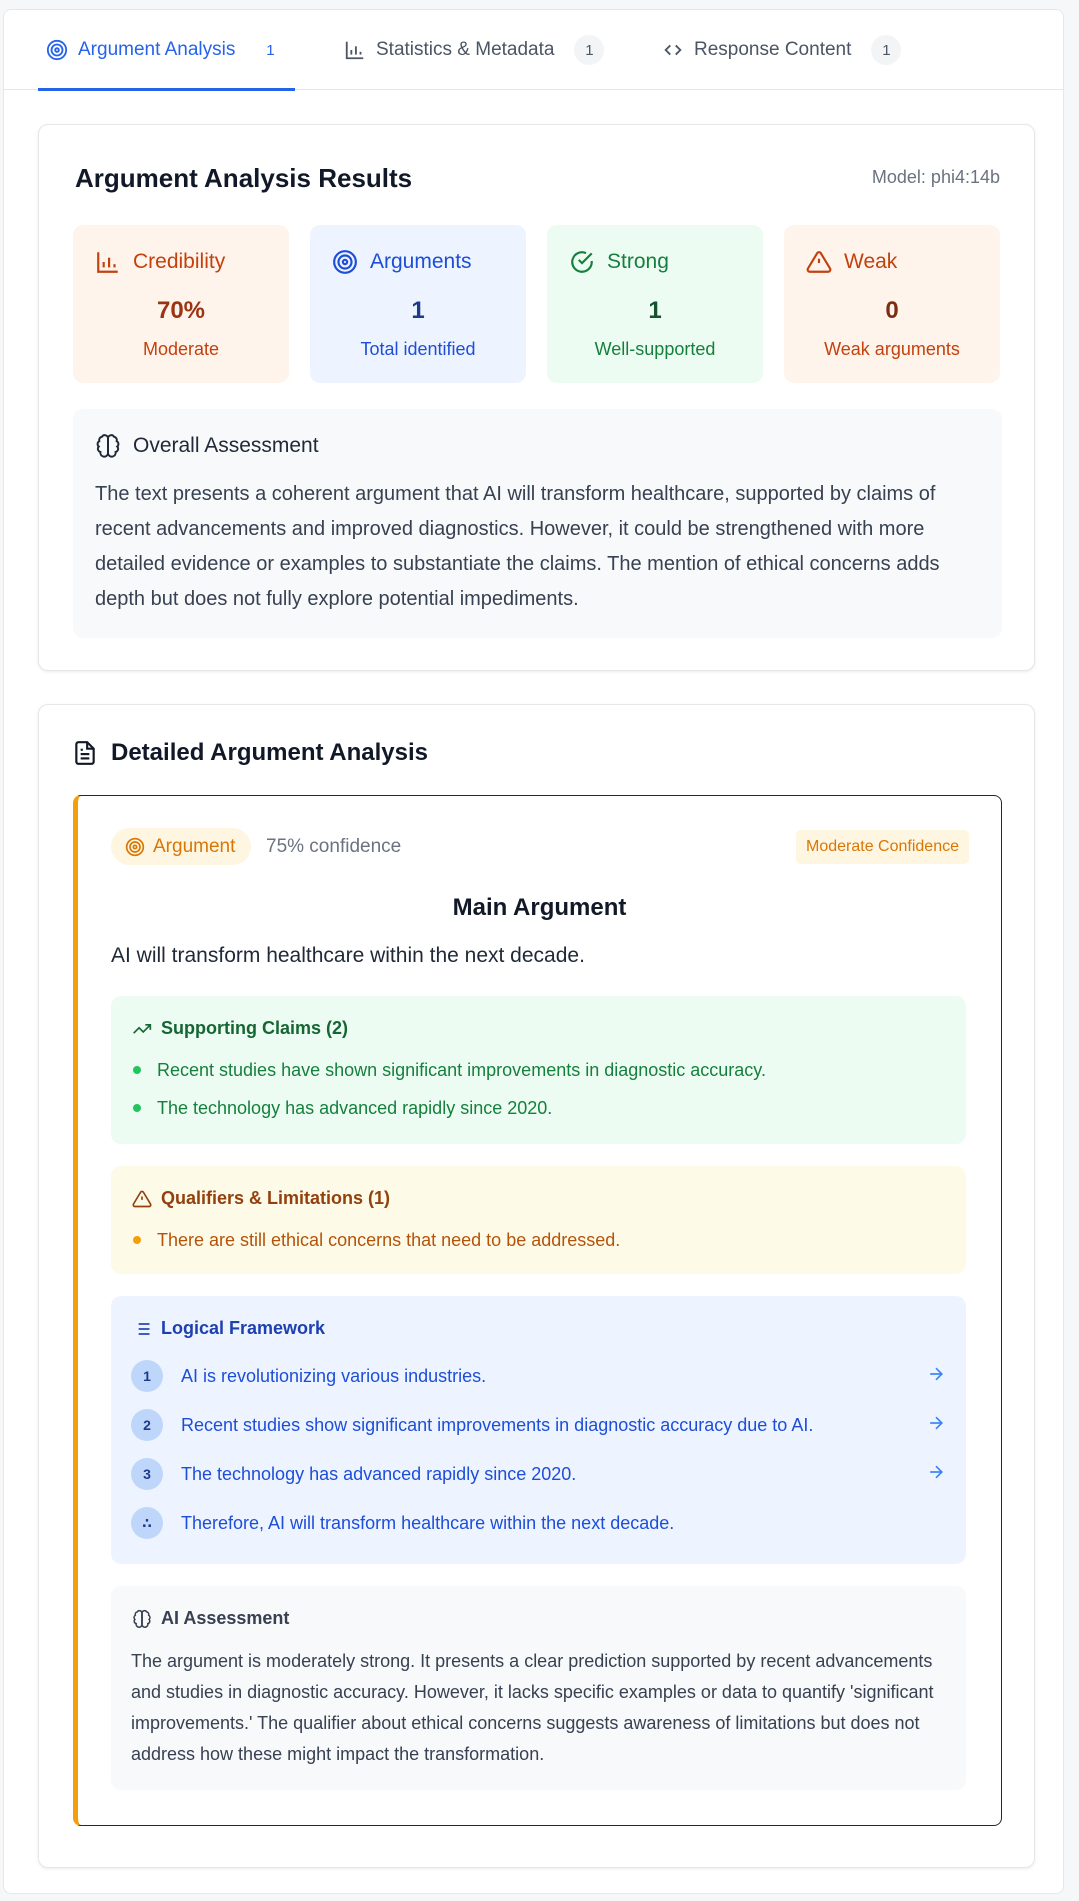  I want to click on tab-label: Statistics & Metadata, so click(465, 49).